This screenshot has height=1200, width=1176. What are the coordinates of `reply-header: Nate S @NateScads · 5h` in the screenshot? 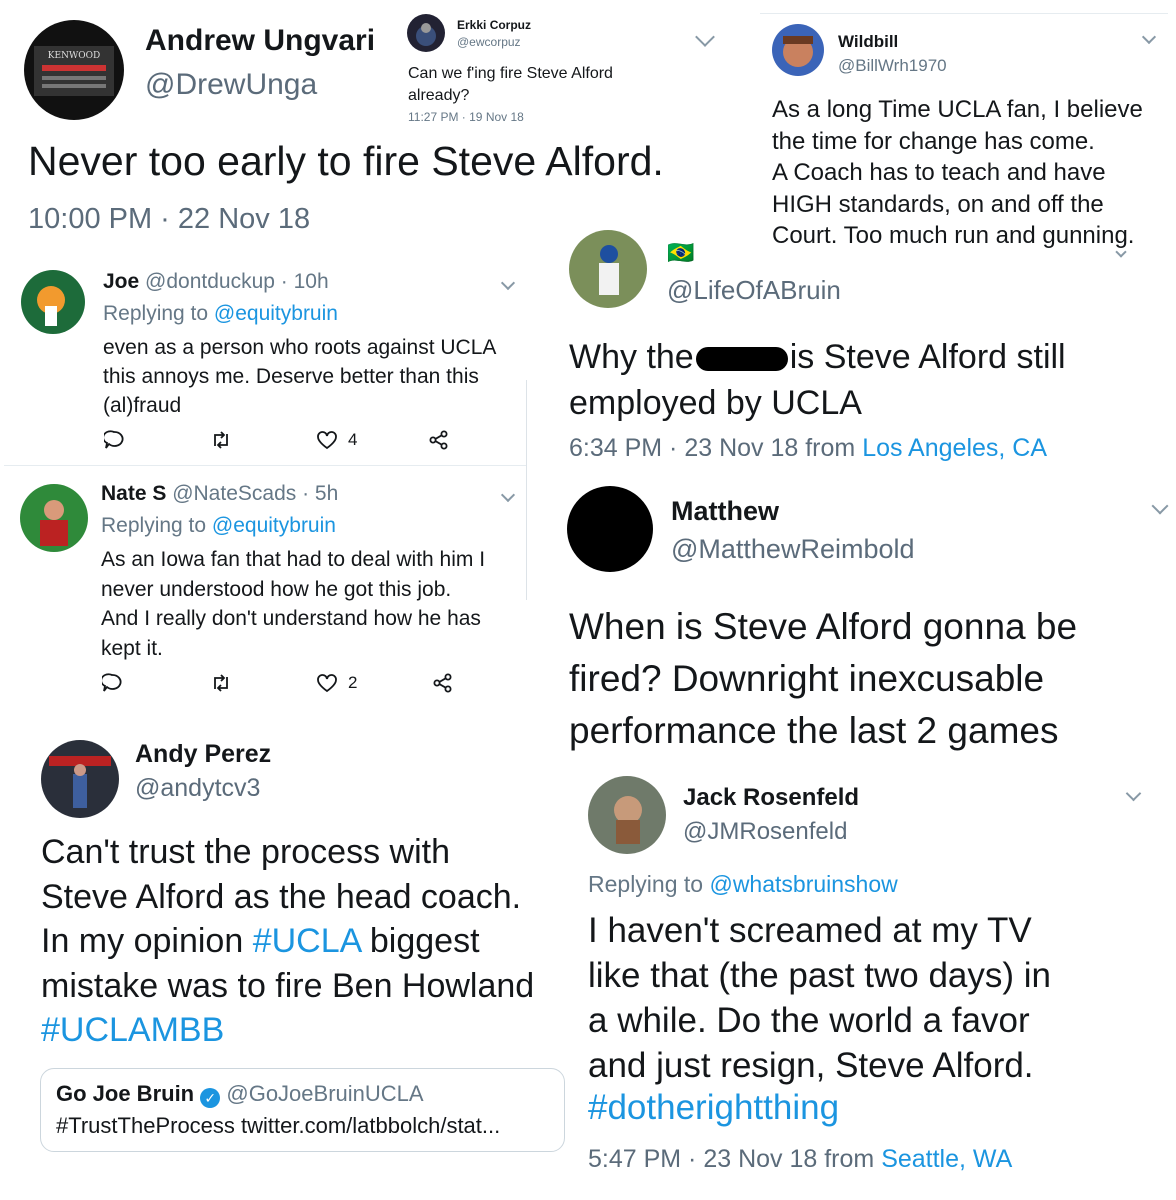 It's located at (219, 494).